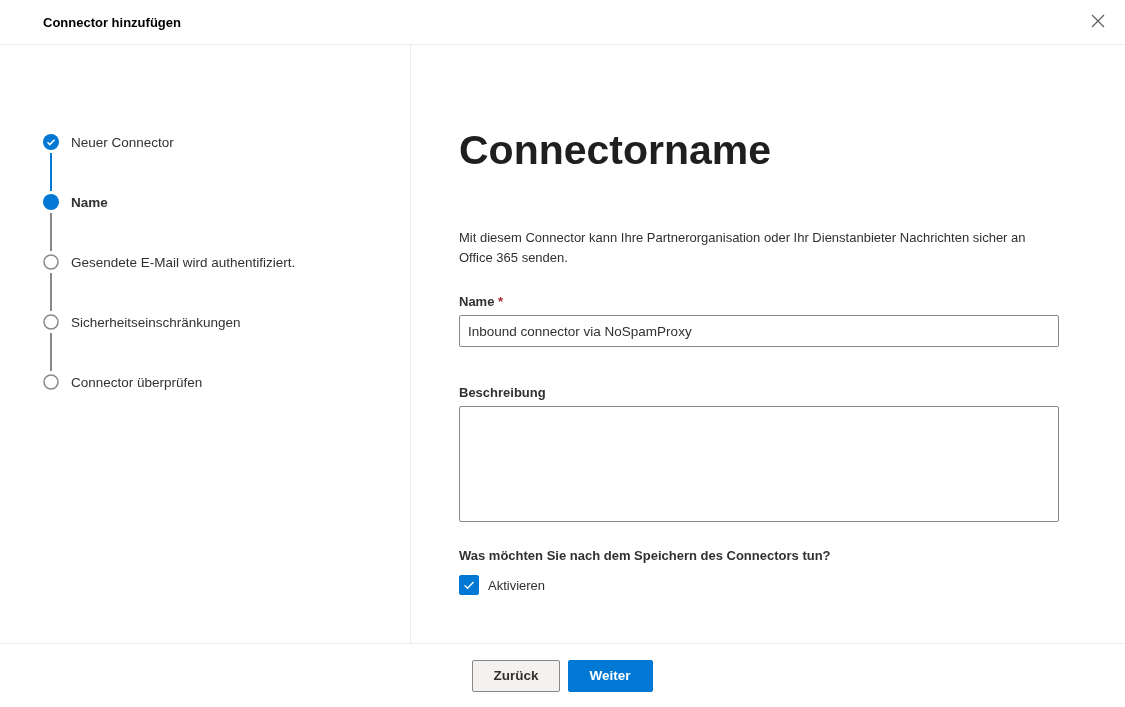 The width and height of the screenshot is (1125, 707). What do you see at coordinates (610, 675) in the screenshot?
I see `next-button: Weiter` at bounding box center [610, 675].